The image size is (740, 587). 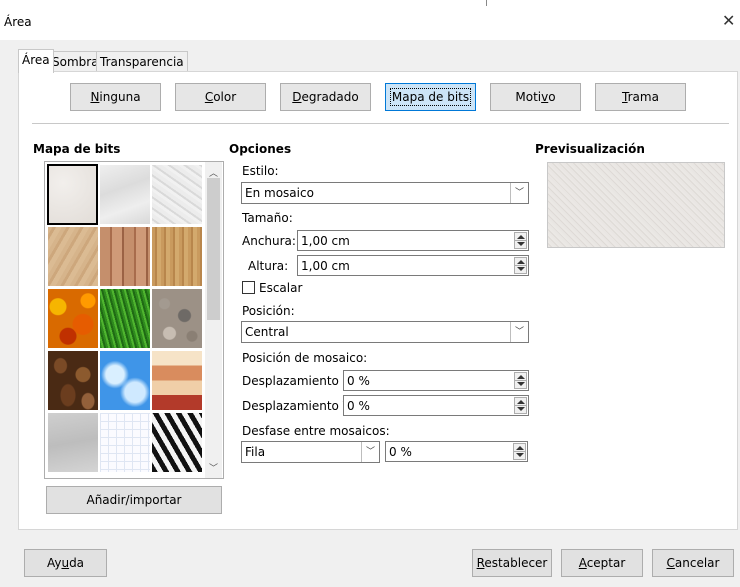 I want to click on bitmap-tile-lawn, so click(x=125, y=318).